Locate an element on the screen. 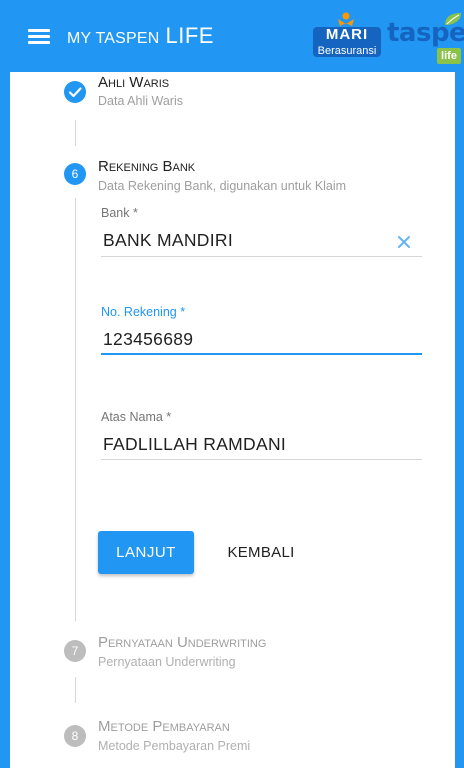  account-number-underline is located at coordinates (261, 354).